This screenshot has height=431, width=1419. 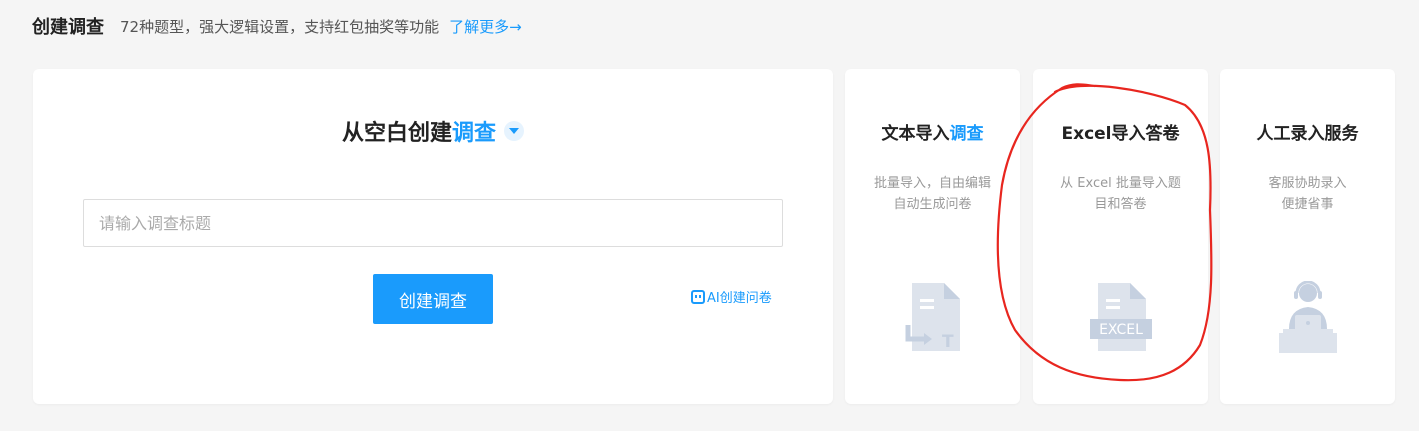 I want to click on ai-create-label: AI创建问卷, so click(x=739, y=298).